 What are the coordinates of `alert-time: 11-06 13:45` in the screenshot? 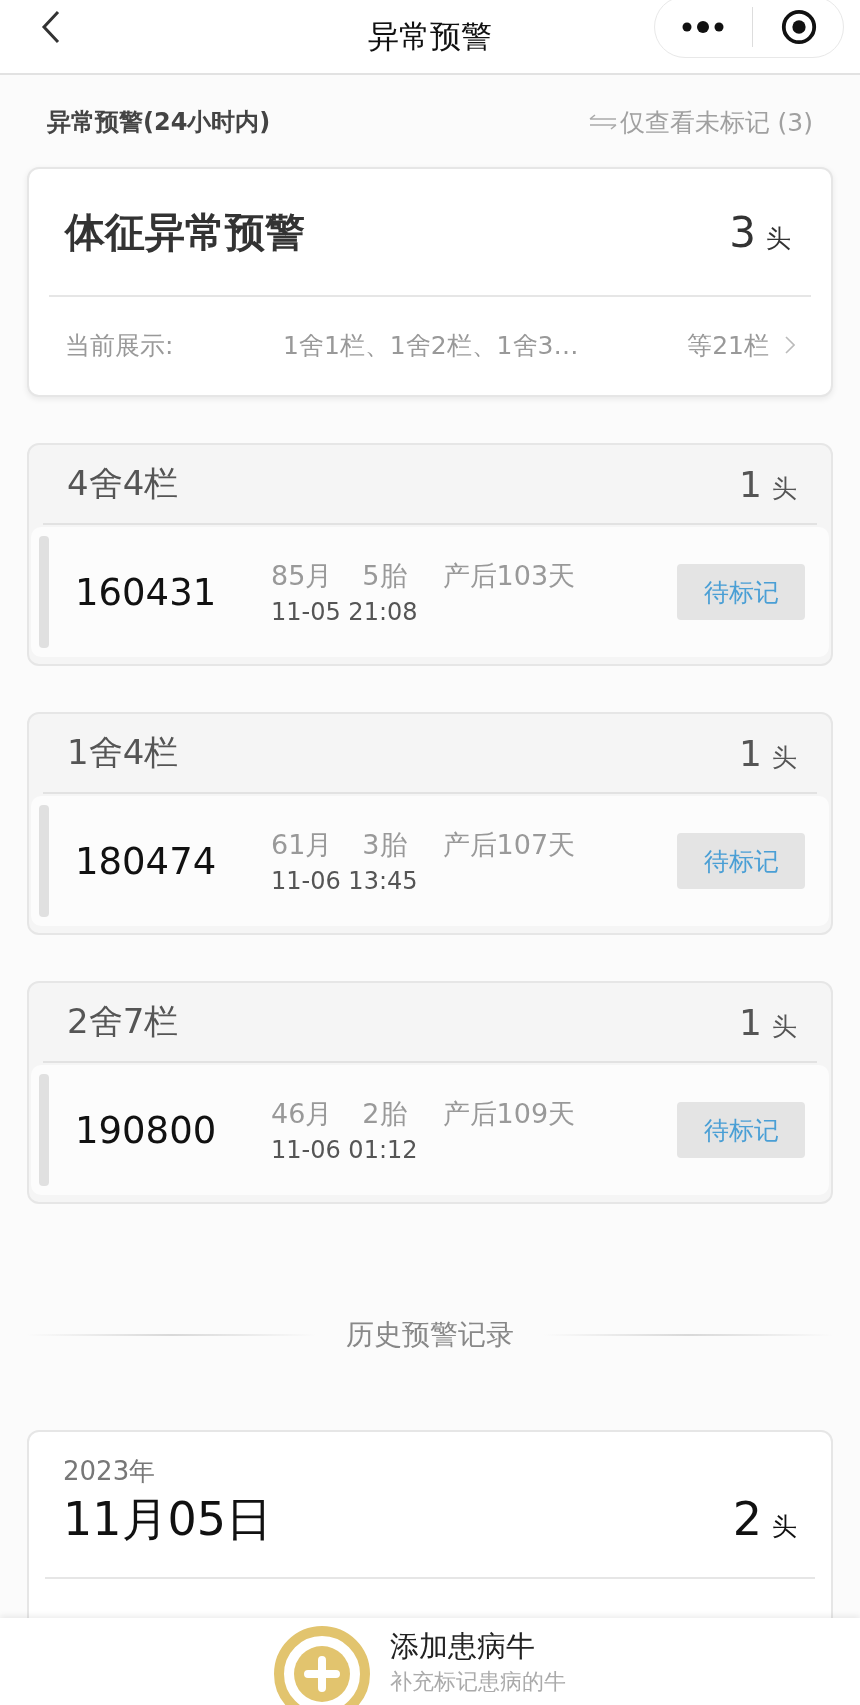 It's located at (345, 881).